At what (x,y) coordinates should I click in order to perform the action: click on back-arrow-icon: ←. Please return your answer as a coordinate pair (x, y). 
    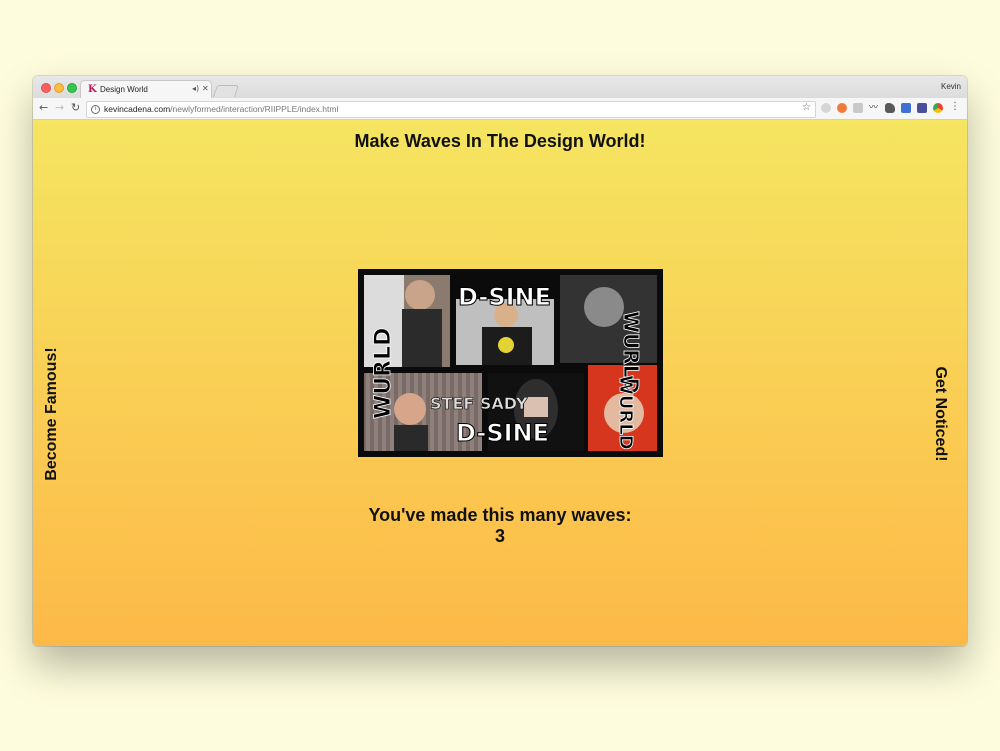
    Looking at the image, I should click on (43, 108).